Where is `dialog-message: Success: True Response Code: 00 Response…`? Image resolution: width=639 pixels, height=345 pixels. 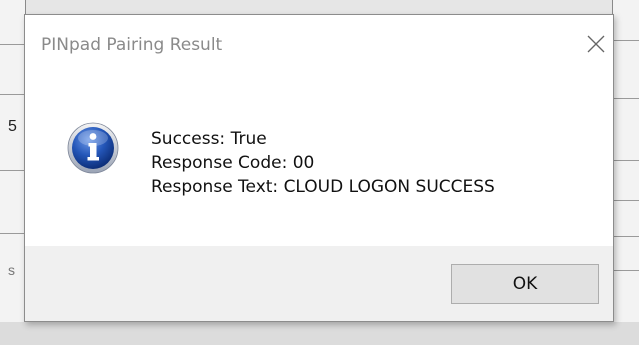
dialog-message: Success: True Response Code: 00 Response… is located at coordinates (323, 163).